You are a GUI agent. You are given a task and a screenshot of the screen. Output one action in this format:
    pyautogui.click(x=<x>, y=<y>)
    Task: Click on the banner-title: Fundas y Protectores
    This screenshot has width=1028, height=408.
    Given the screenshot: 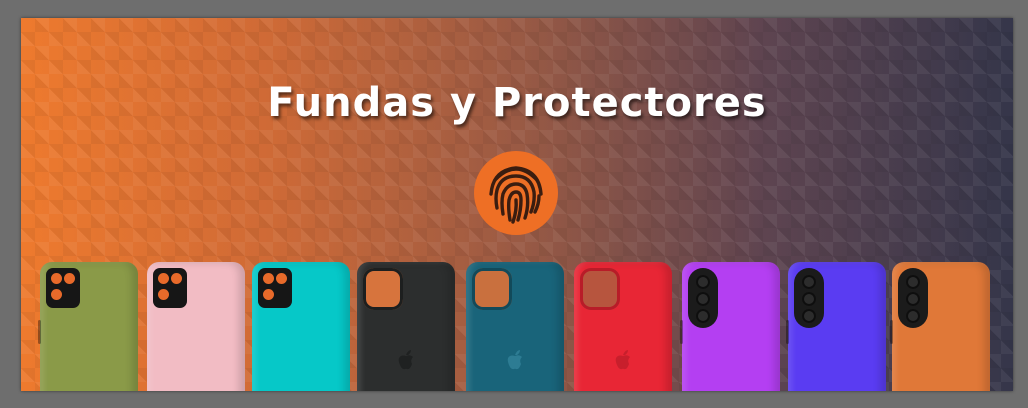 What is the action you would take?
    pyautogui.click(x=517, y=103)
    